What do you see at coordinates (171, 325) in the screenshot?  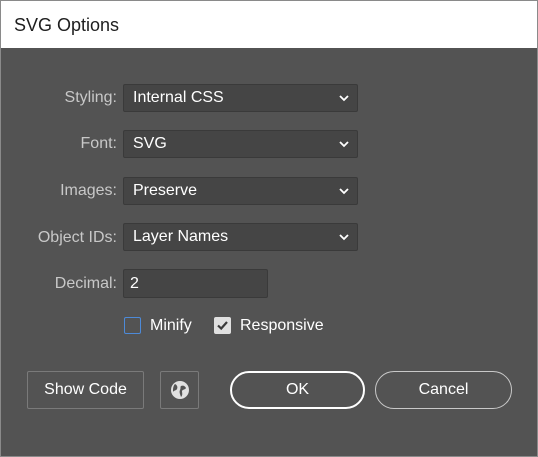 I see `minify-label: Minify` at bounding box center [171, 325].